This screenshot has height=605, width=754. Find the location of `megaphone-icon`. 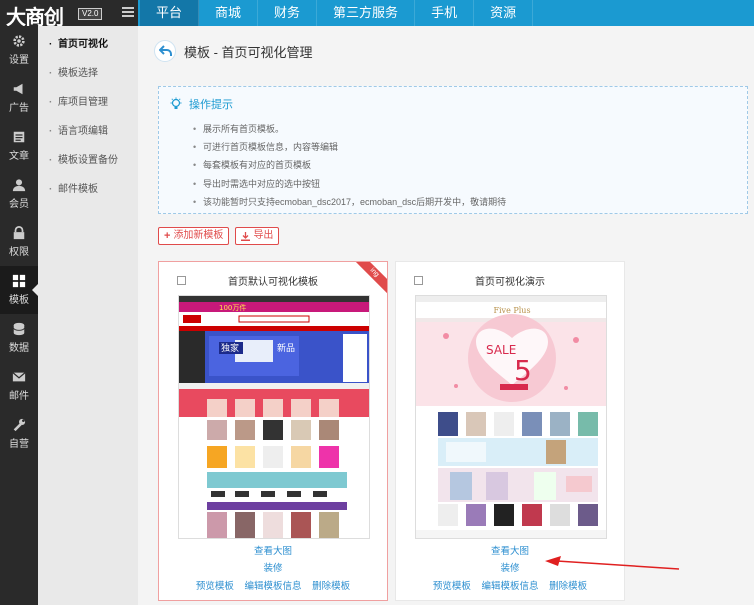

megaphone-icon is located at coordinates (18, 89).